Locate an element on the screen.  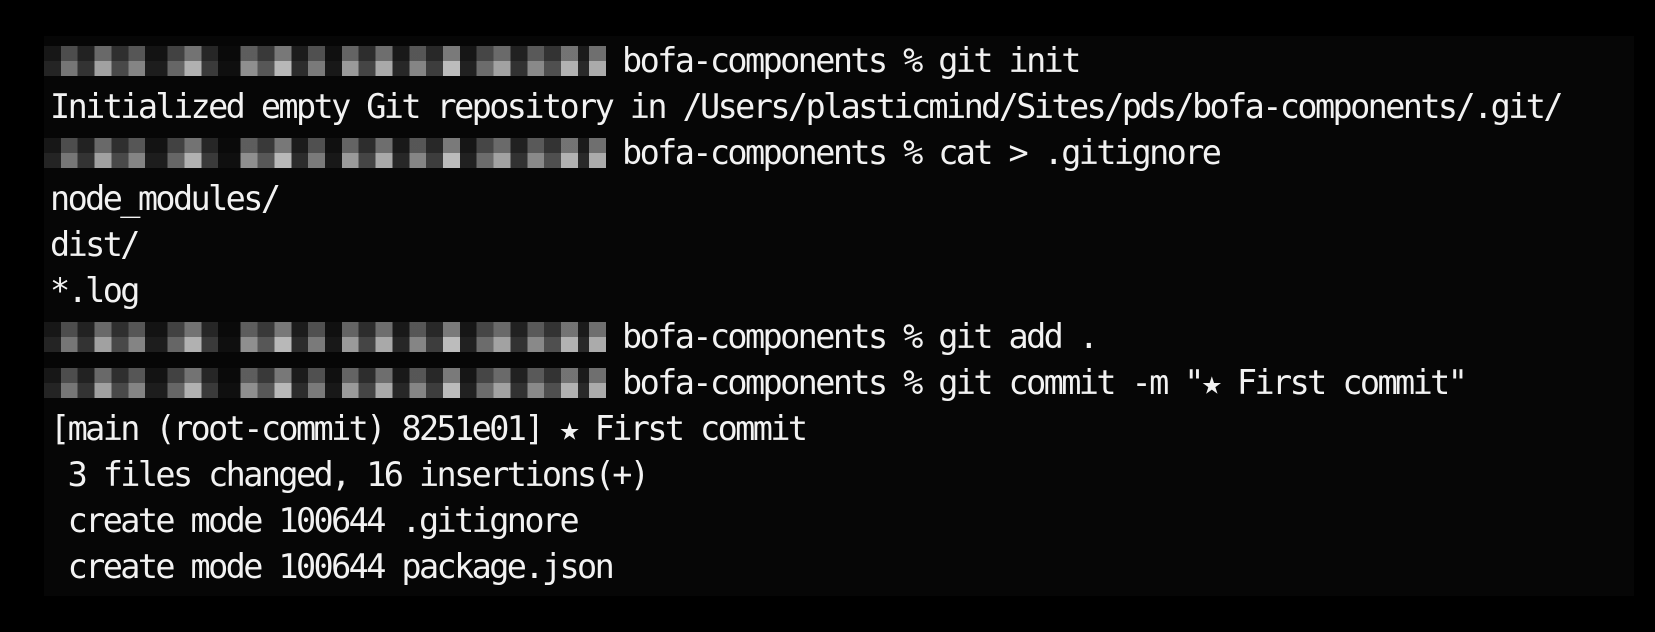
output-text: 3 files changed, 16 insertions(+) is located at coordinates (350, 474).